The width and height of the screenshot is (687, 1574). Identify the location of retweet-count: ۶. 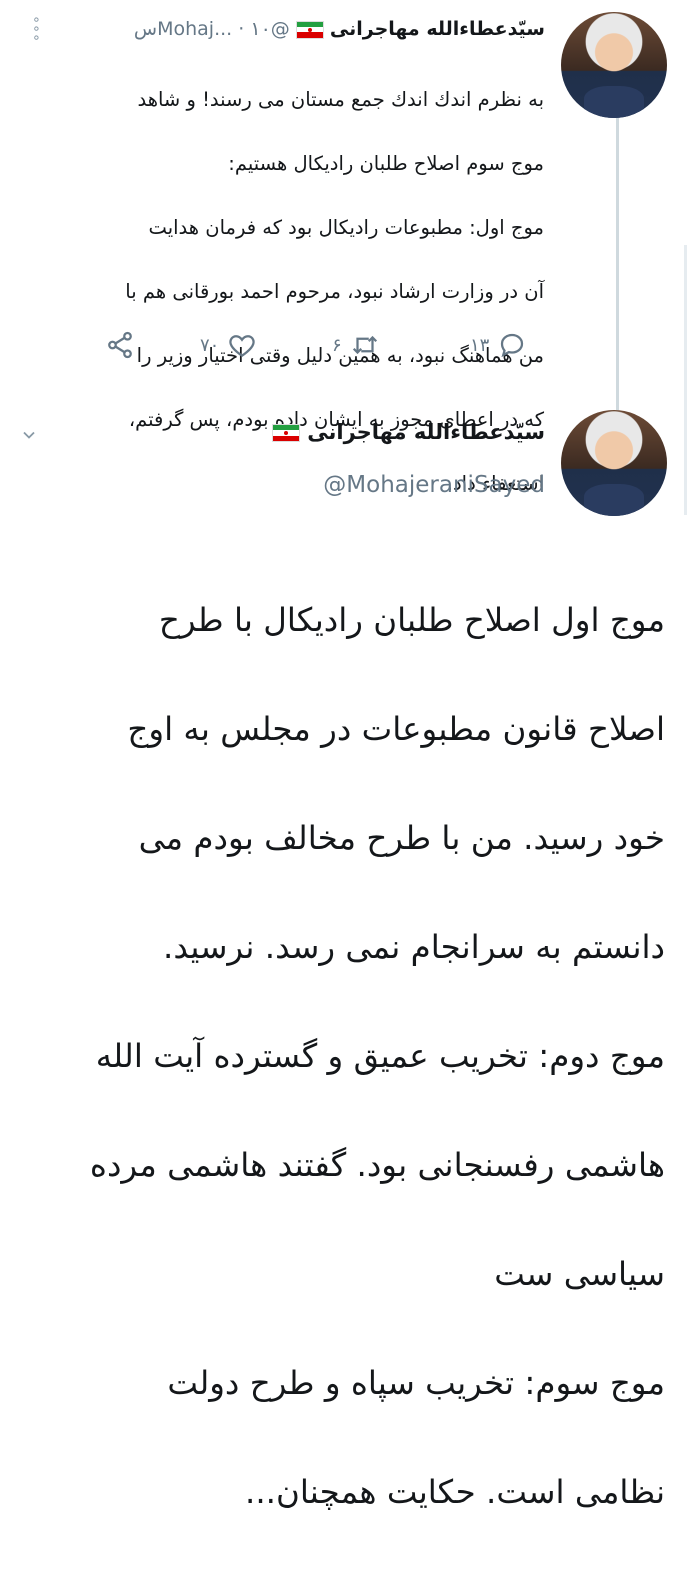
(337, 345).